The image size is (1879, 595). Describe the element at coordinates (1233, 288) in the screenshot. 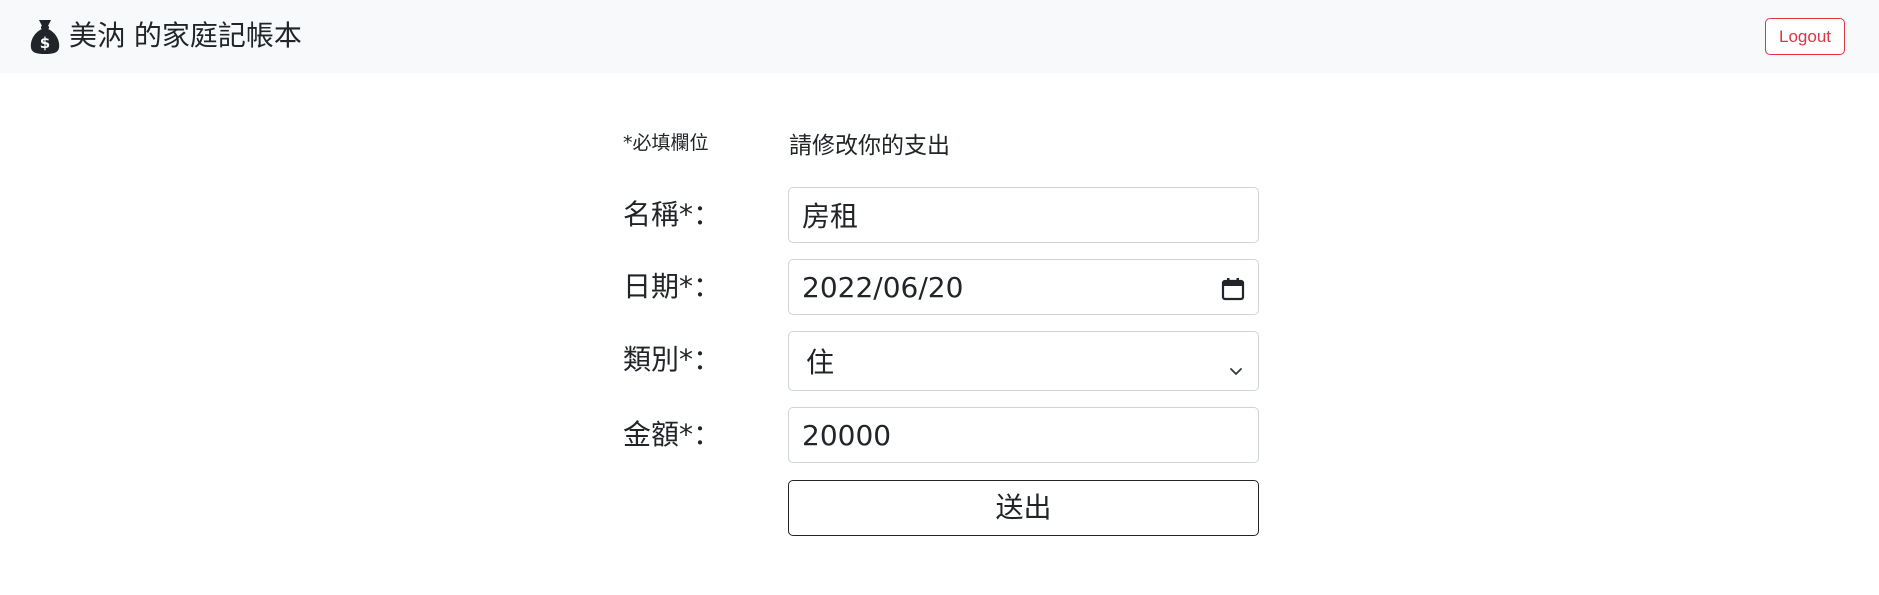

I see `calendar-icon` at that location.